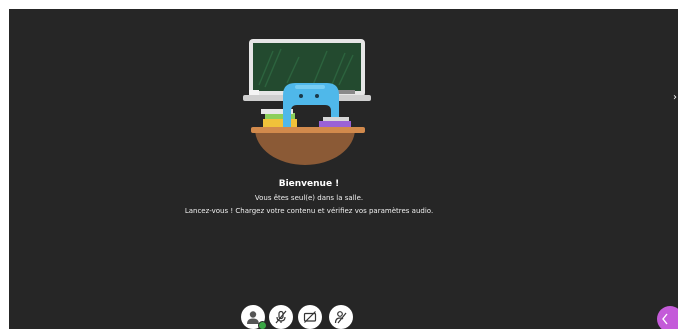  I want to click on panel-toggle-icon, so click(665, 319).